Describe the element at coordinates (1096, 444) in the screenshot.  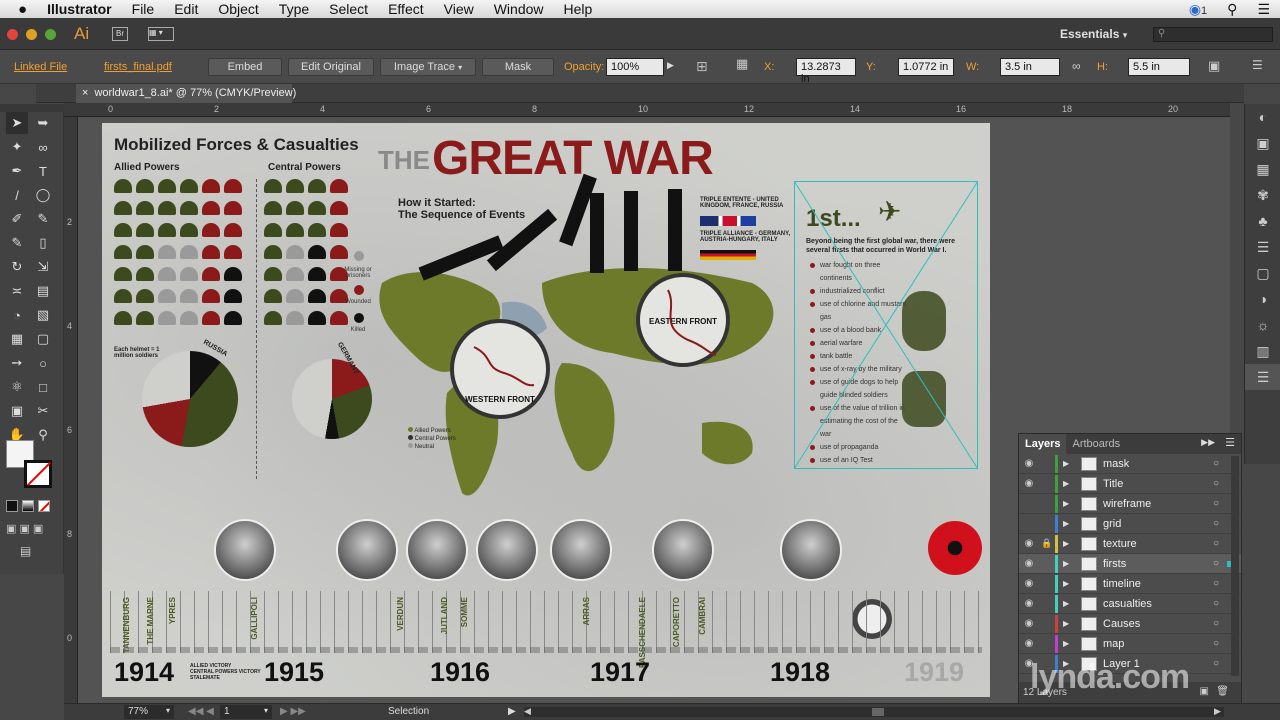
I see `tab-artboards: Artboards` at that location.